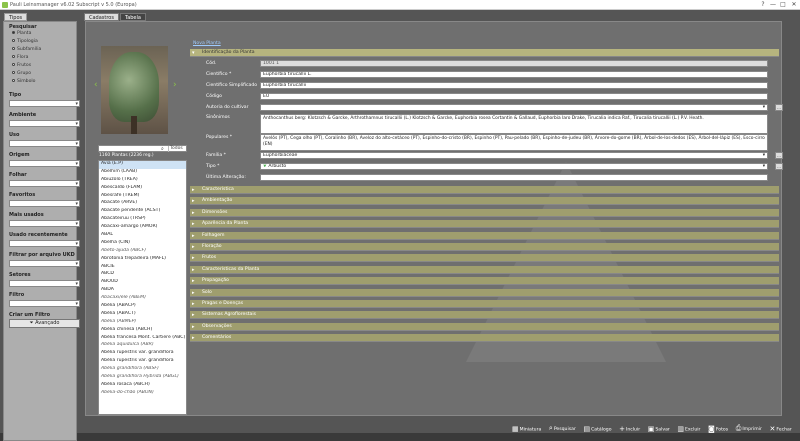 This screenshot has width=800, height=441. I want to click on salvar-button: ▣Salvar, so click(659, 429).